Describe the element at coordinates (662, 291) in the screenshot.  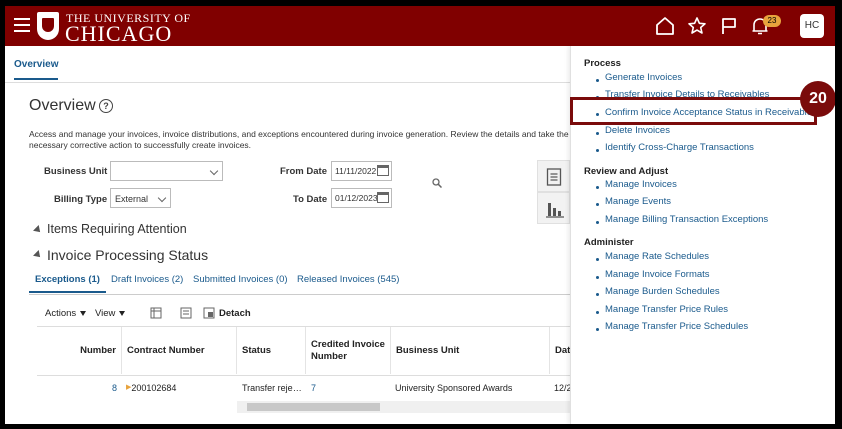
I see `link-manage-burden-schedules: Manage Burden Schedules` at that location.